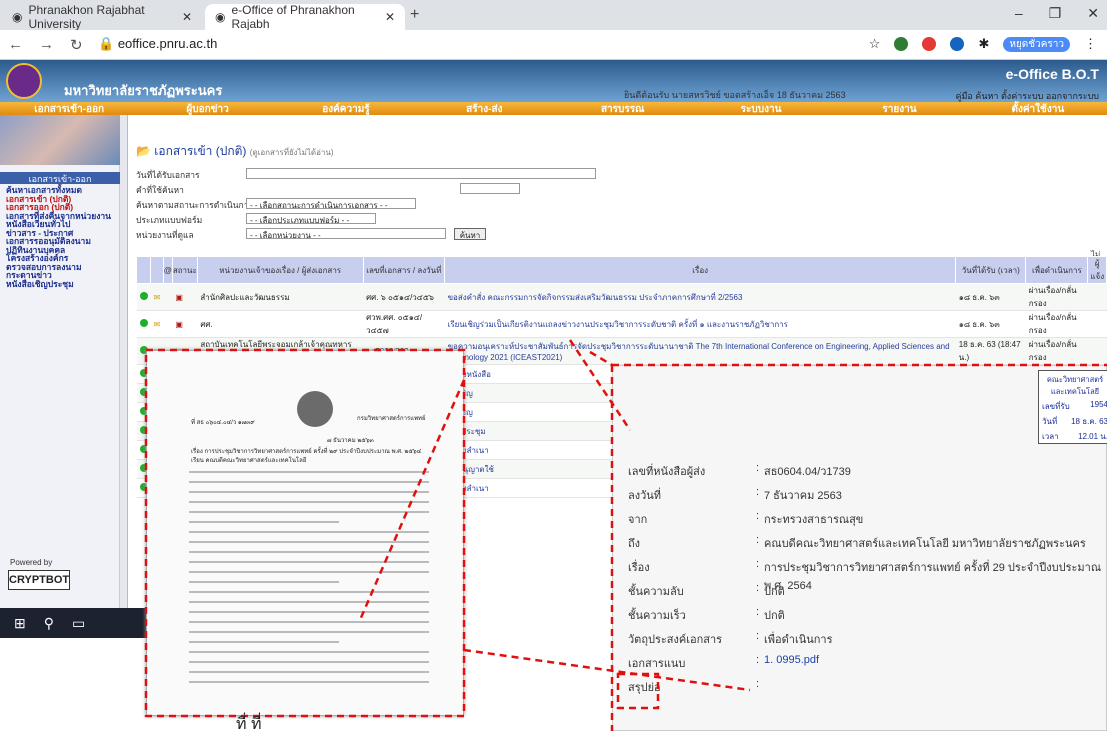  Describe the element at coordinates (69, 108) in the screenshot. I see `menu-item: เอกสารเข้า-ออก` at that location.